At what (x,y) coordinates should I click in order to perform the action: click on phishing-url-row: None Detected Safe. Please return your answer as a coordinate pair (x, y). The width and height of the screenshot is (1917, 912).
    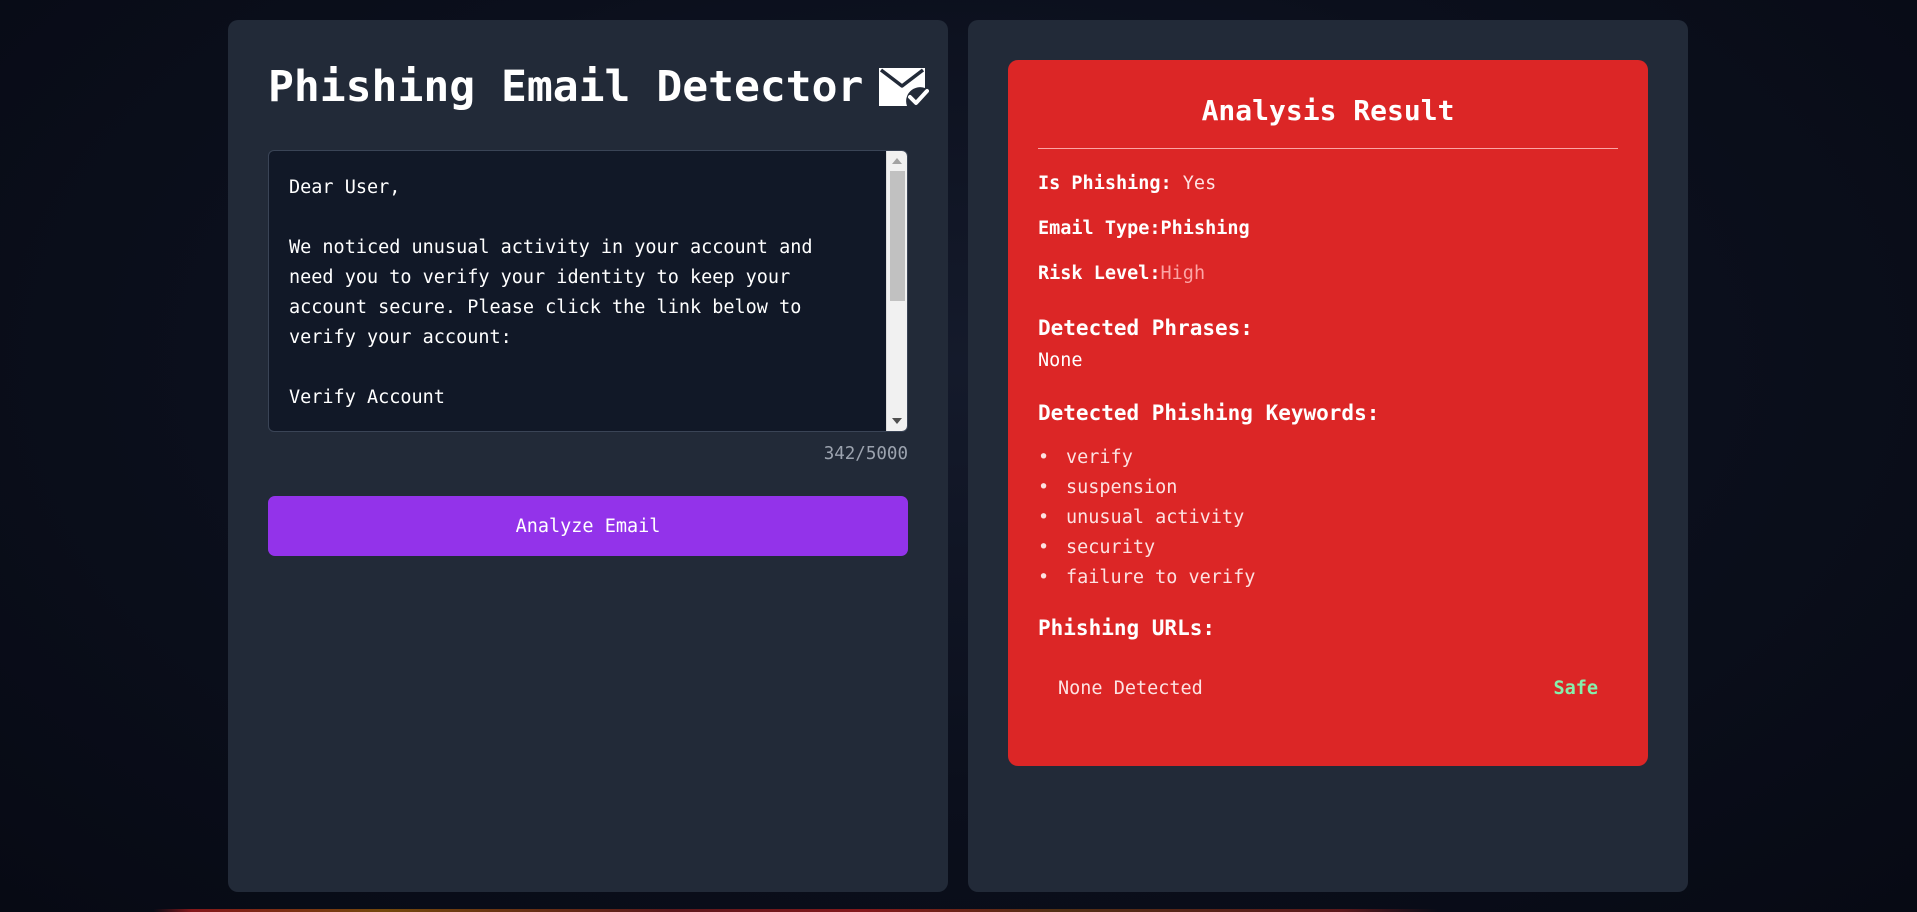
    Looking at the image, I should click on (1328, 688).